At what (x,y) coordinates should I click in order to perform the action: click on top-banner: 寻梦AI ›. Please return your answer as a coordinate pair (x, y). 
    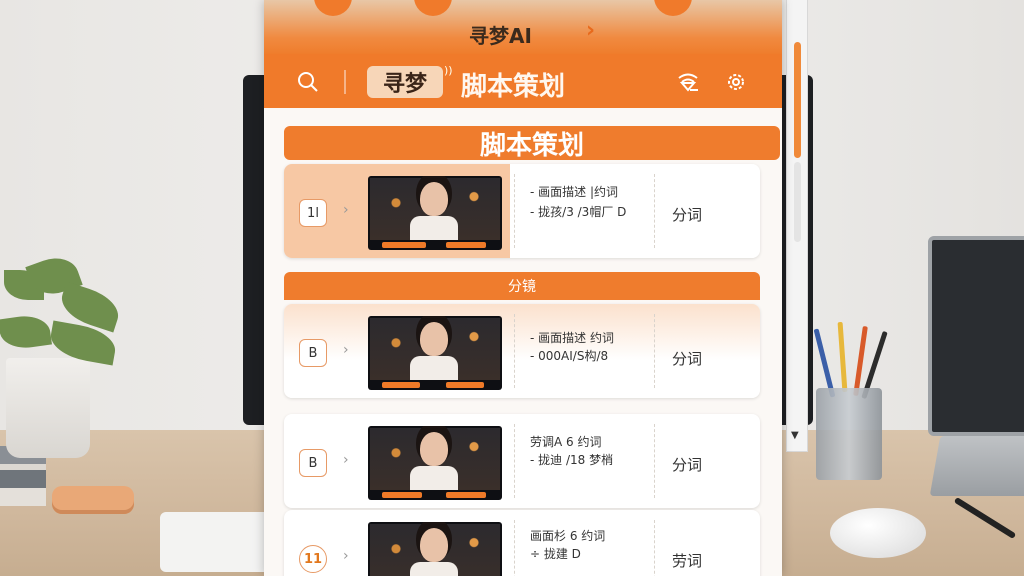
    Looking at the image, I should click on (523, 27).